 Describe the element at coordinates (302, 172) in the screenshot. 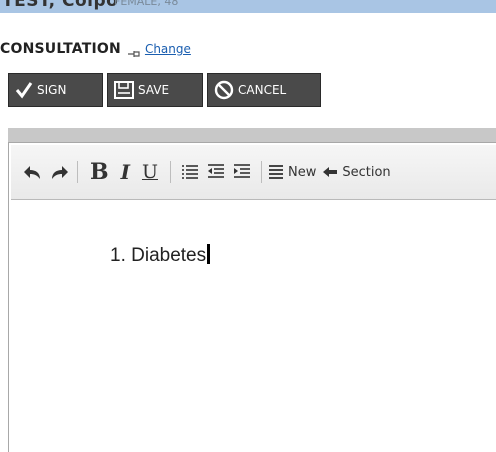

I see `new-button: New` at that location.